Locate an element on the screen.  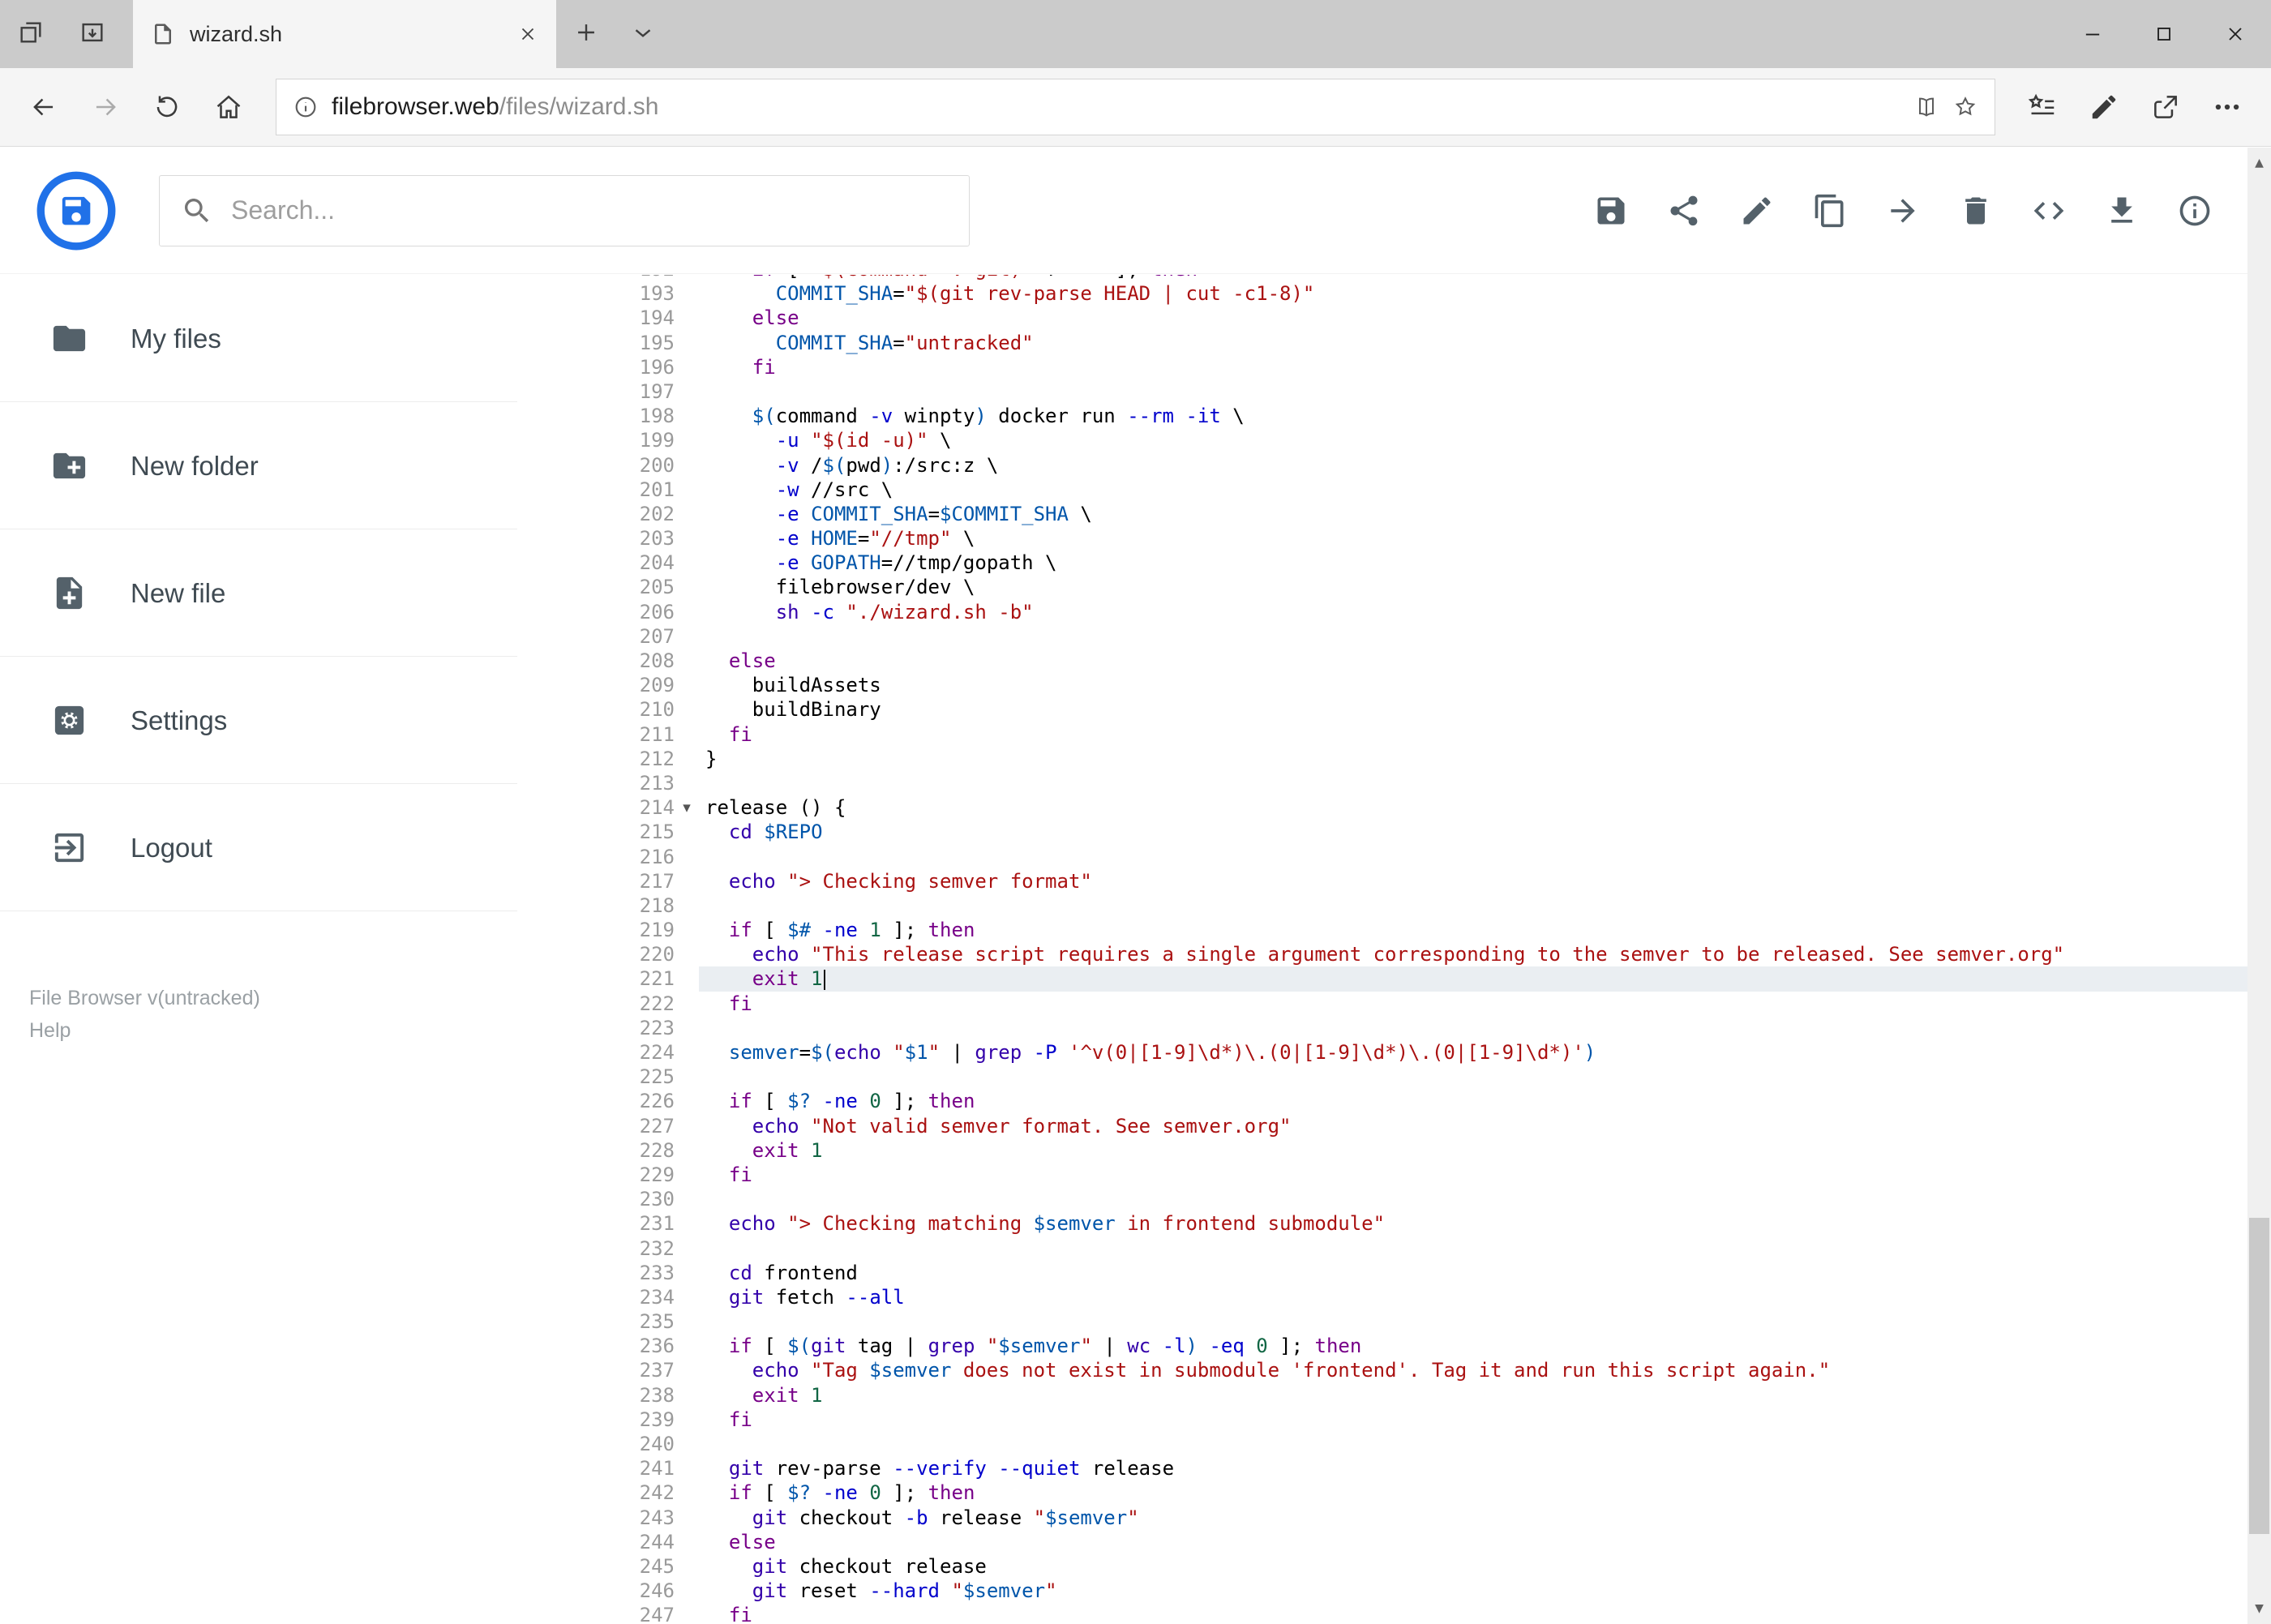
code-line: 239 fi is located at coordinates (1416, 1420).